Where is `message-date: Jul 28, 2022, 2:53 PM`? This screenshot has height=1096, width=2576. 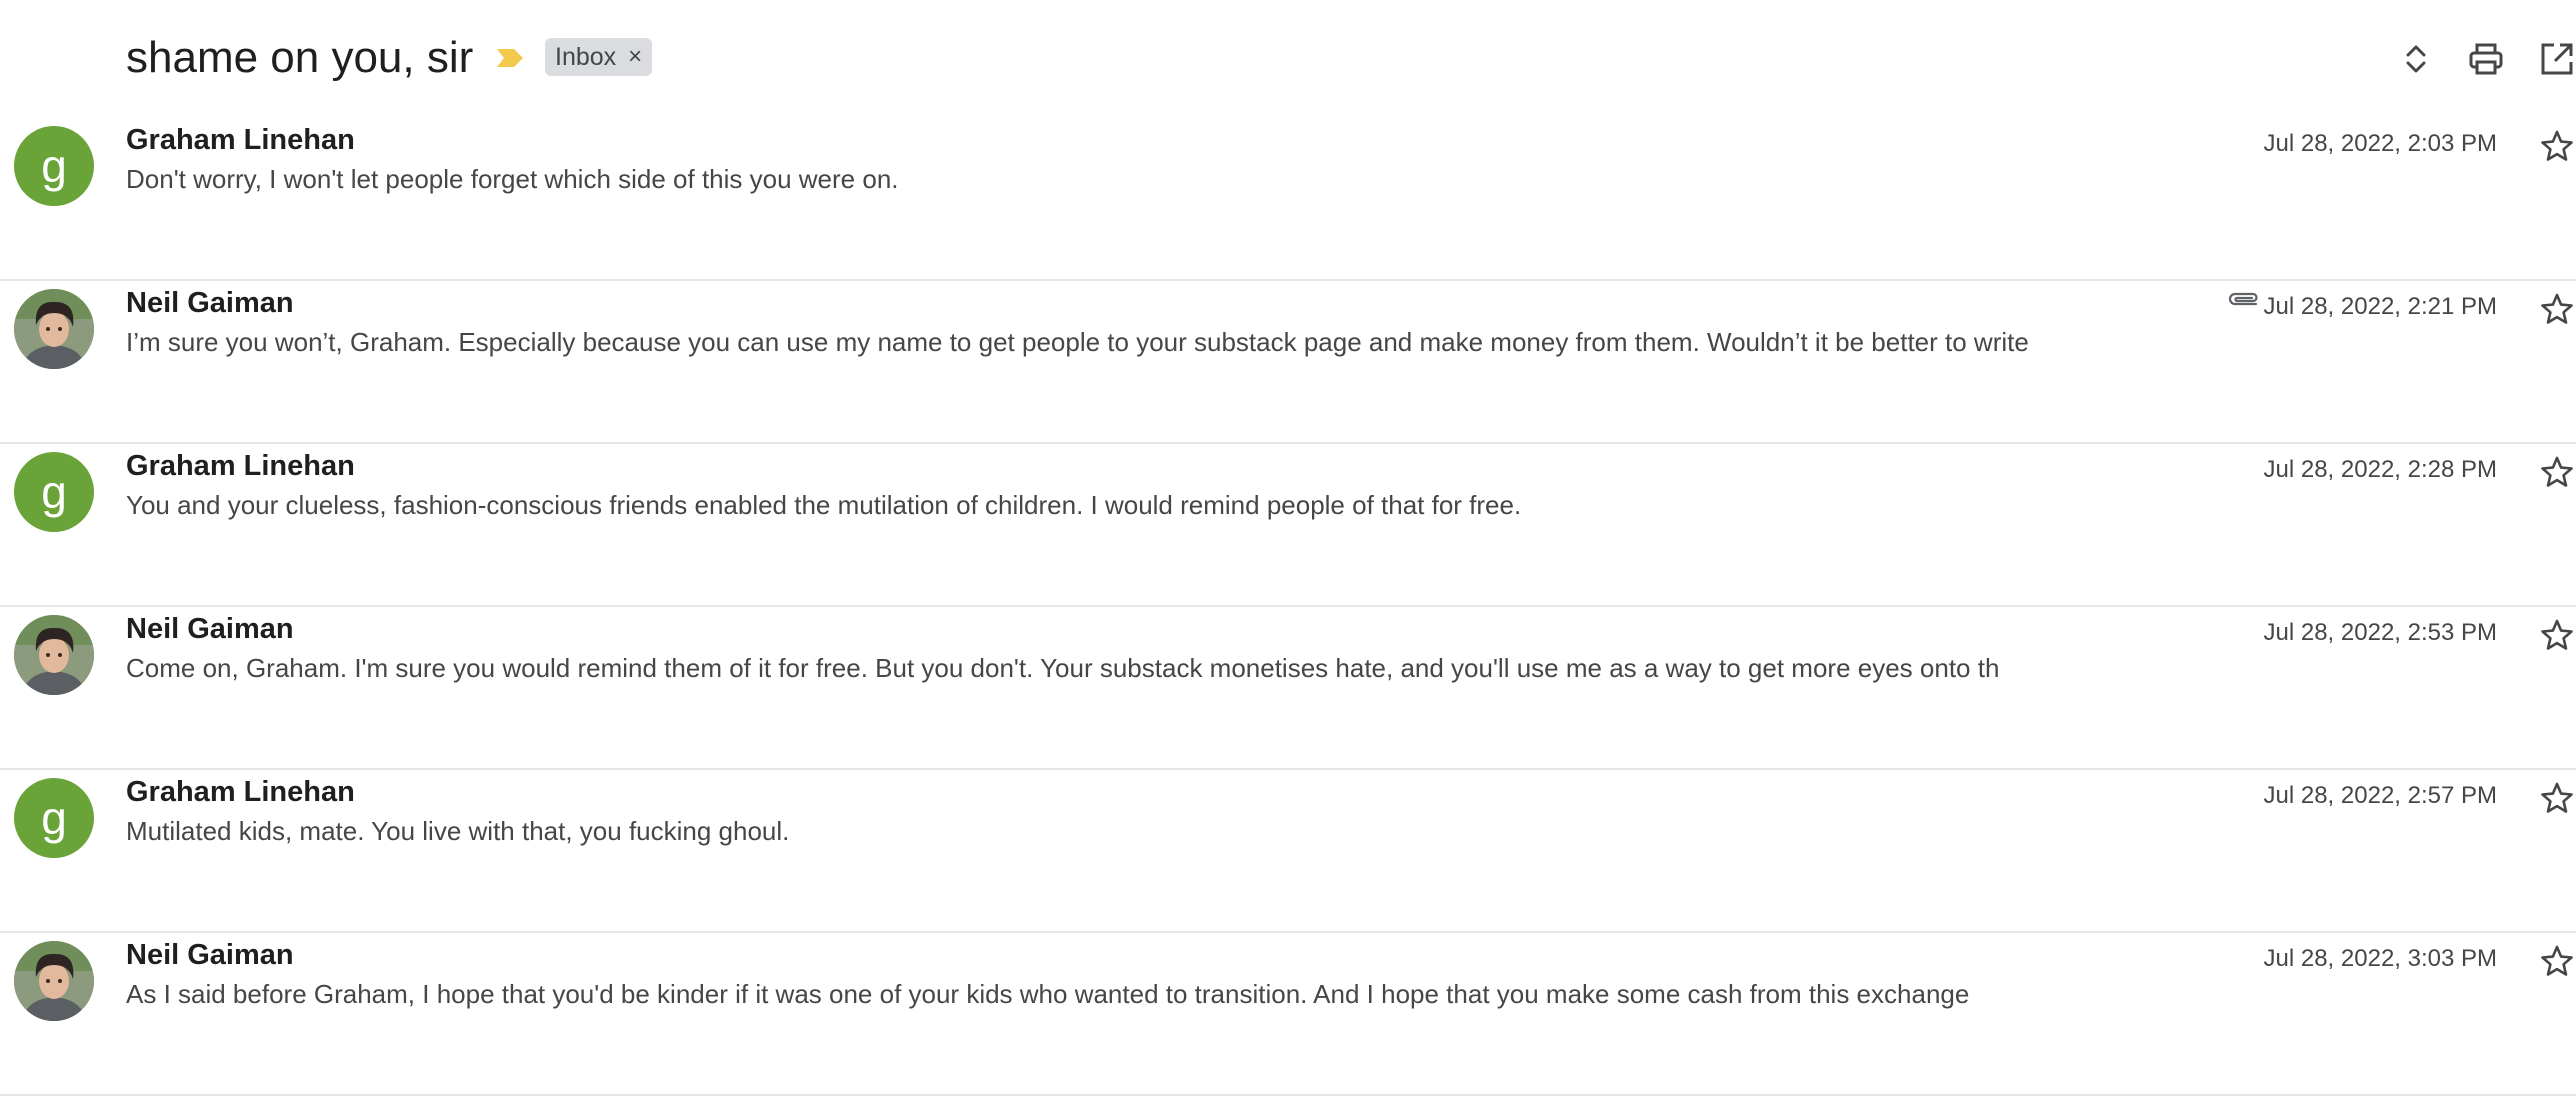
message-date: Jul 28, 2022, 2:53 PM is located at coordinates (2380, 632).